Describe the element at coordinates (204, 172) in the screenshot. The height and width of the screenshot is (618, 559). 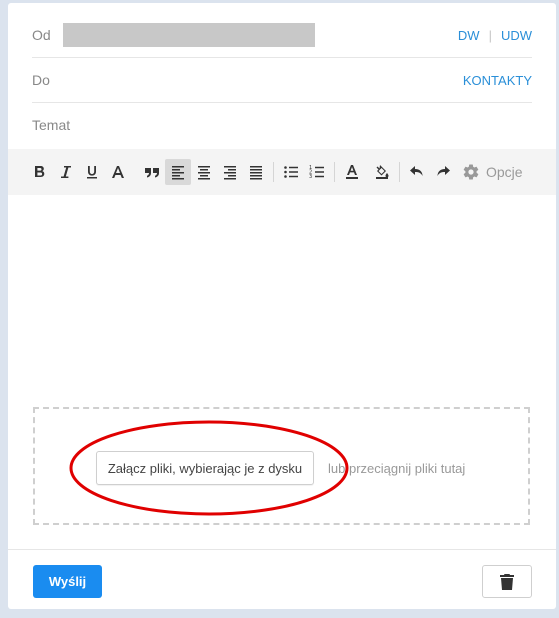
I see `align-center-icon` at that location.